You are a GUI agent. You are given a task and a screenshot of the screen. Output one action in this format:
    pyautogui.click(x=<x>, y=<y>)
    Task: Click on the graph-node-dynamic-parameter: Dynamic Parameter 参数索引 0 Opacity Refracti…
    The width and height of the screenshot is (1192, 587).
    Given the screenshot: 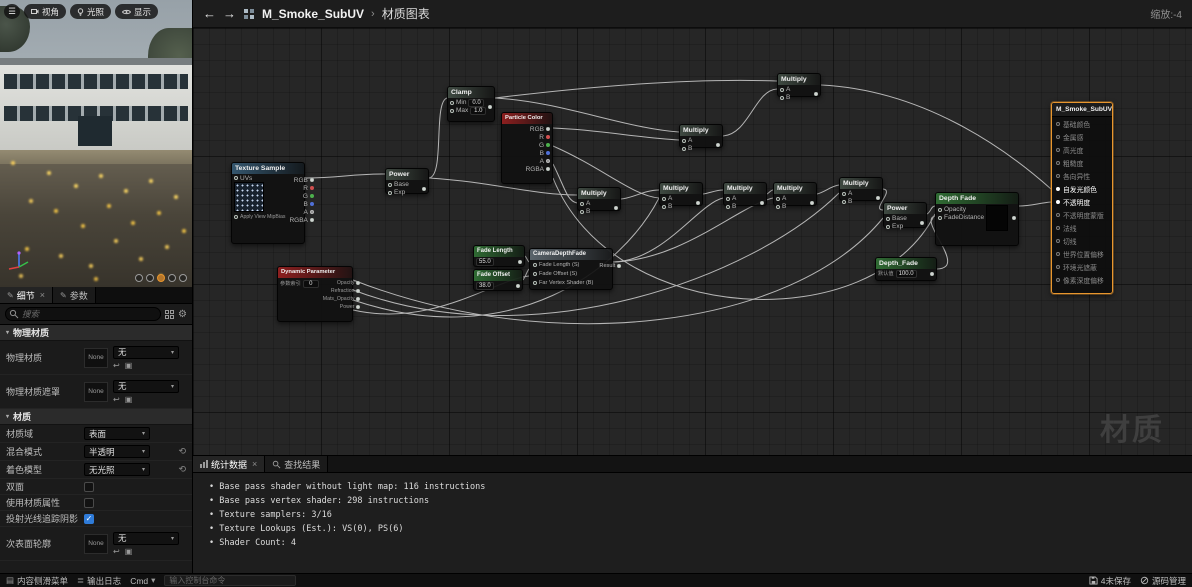 What is the action you would take?
    pyautogui.click(x=319, y=294)
    